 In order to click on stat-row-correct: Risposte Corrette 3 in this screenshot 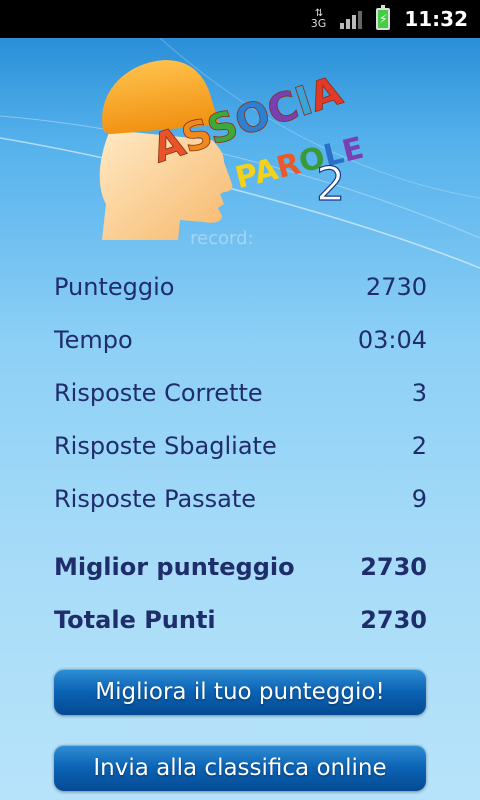, I will do `click(240, 392)`.